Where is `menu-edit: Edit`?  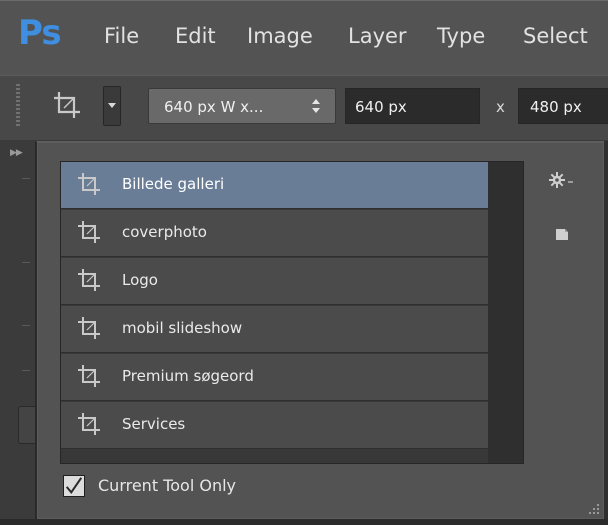
menu-edit: Edit is located at coordinates (195, 36).